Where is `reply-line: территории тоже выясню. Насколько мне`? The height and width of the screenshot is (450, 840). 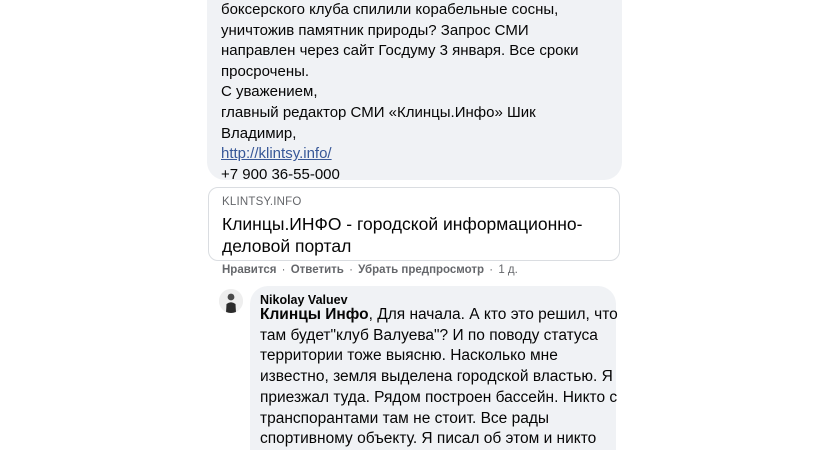
reply-line: территории тоже выясню. Насколько мне is located at coordinates (409, 356).